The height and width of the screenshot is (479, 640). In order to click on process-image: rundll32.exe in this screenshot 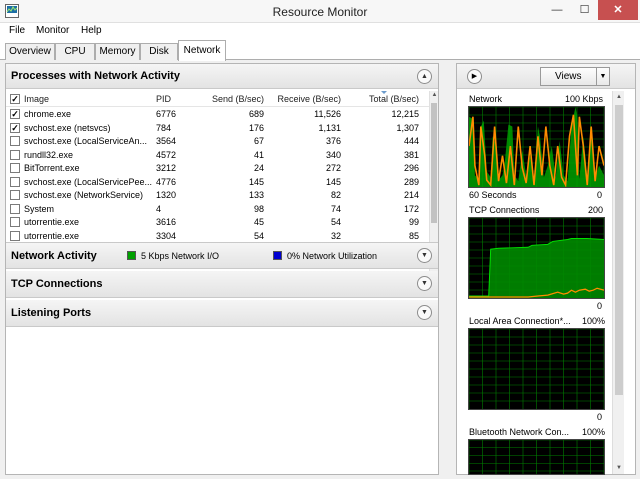, I will do `click(49, 154)`.